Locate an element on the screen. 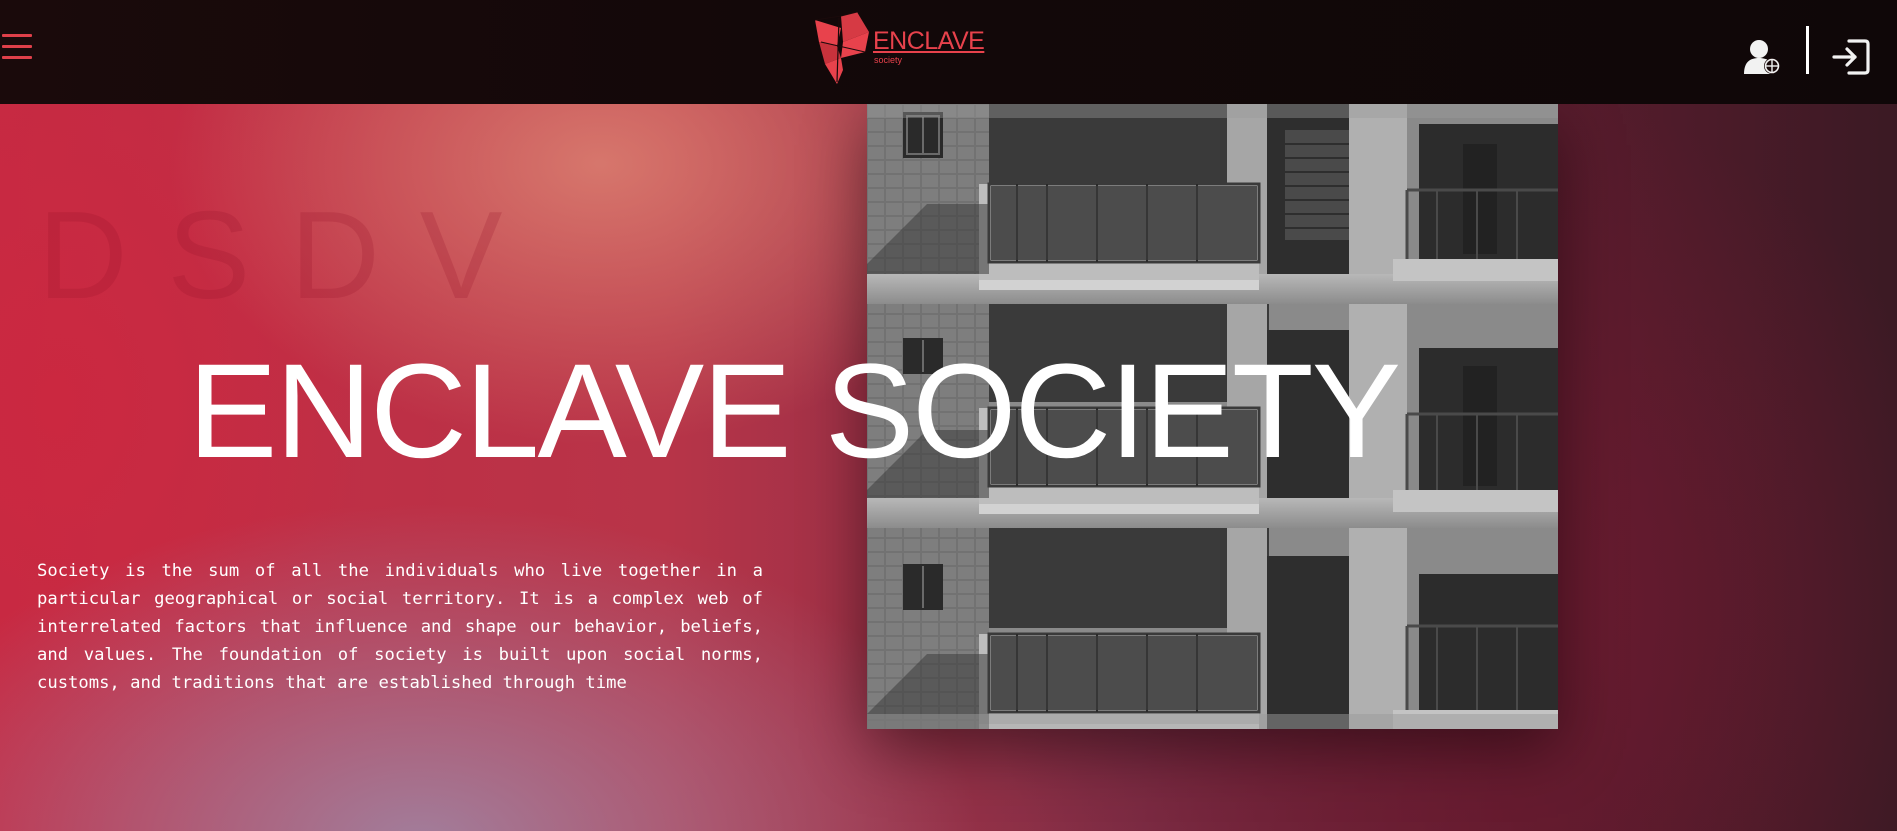 The image size is (1897, 831). brand-logo: ENCLAVE society is located at coordinates (899, 49).